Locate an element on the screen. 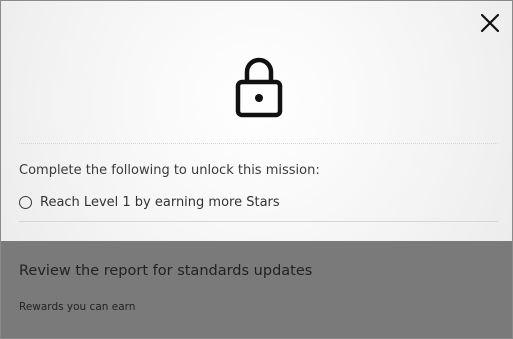 Image resolution: width=513 pixels, height=339 pixels. incomplete-circle-icon is located at coordinates (25, 202).